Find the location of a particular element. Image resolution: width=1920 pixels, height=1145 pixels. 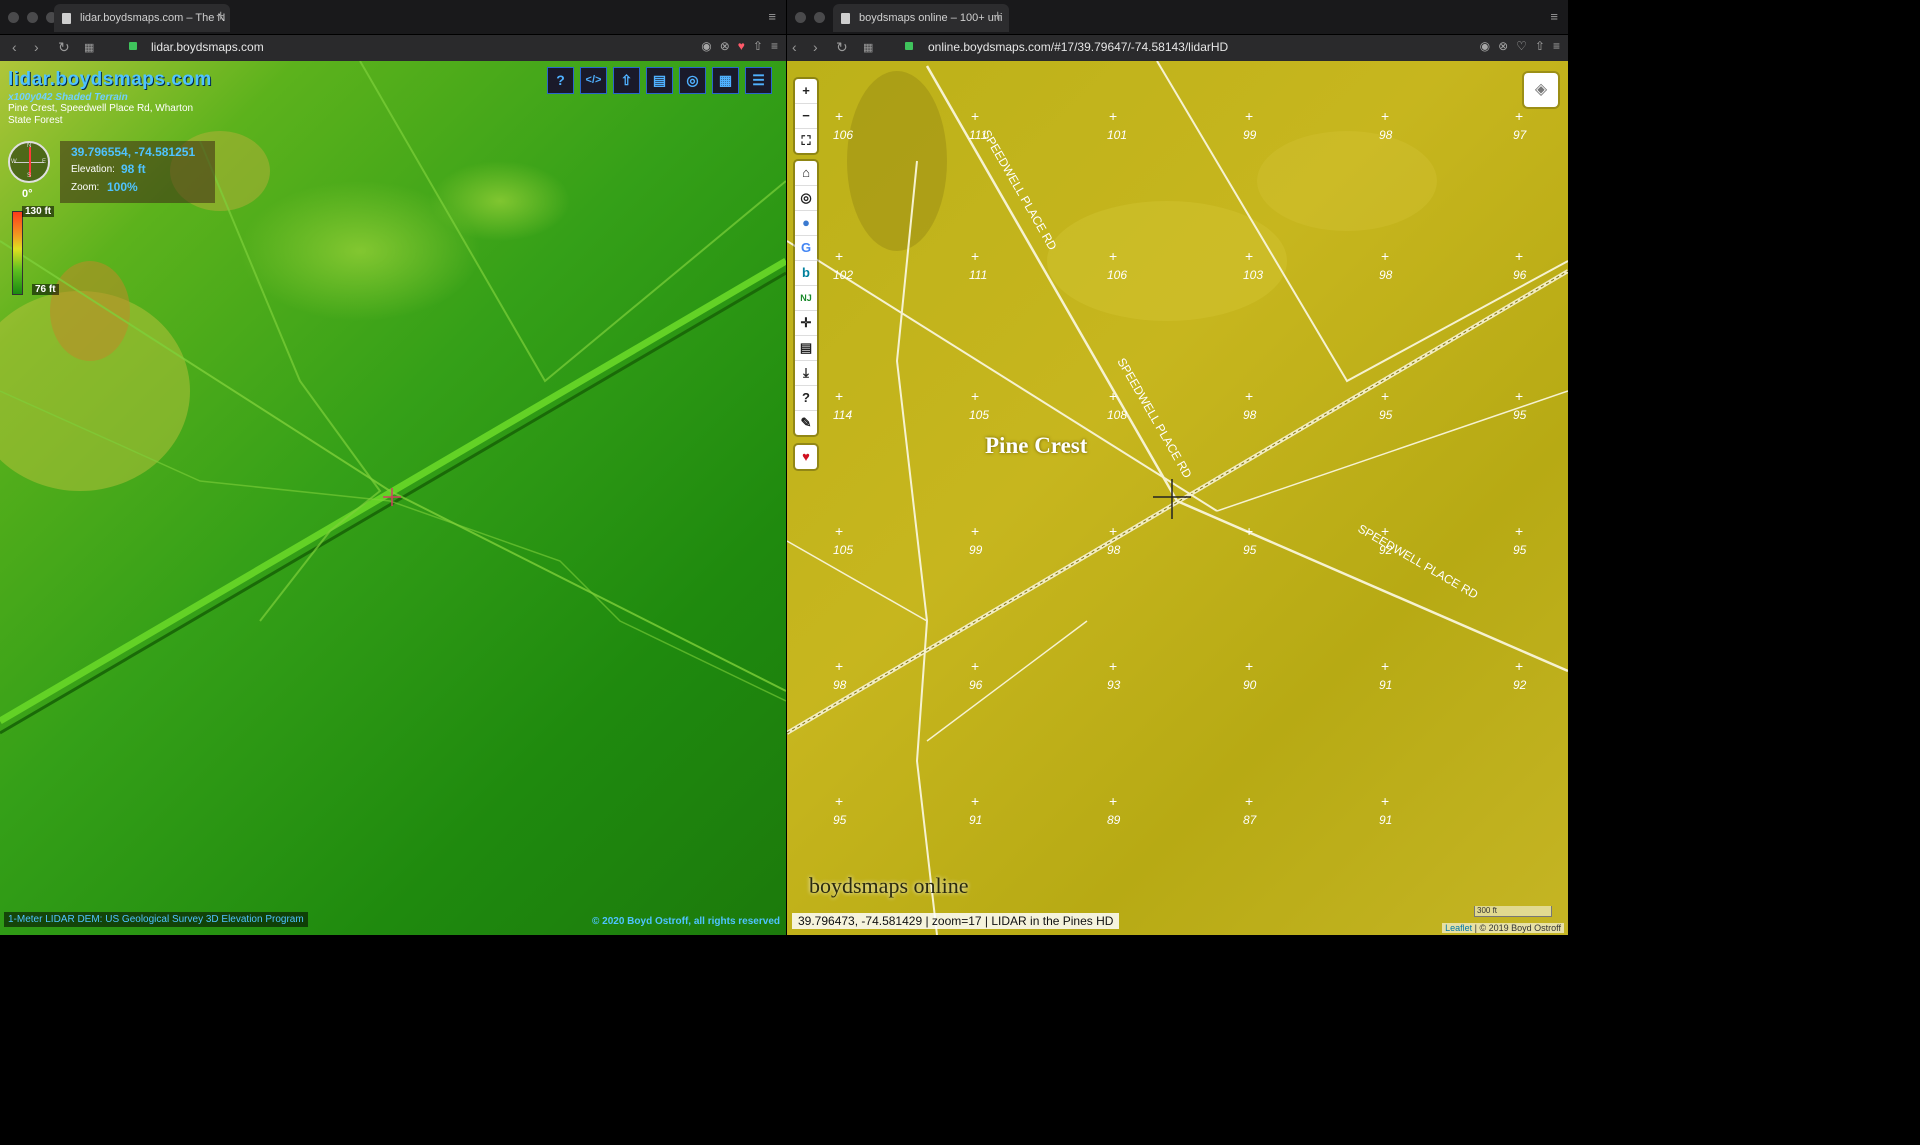

heart-outline-icon: ♡ is located at coordinates (1521, 46).